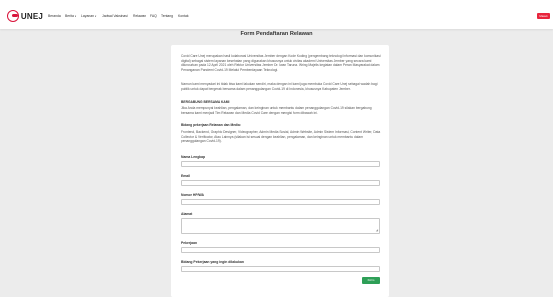 This screenshot has width=553, height=297. What do you see at coordinates (205, 102) in the screenshot?
I see `section-heading: BERGABUNG BERSAMA KAMI` at bounding box center [205, 102].